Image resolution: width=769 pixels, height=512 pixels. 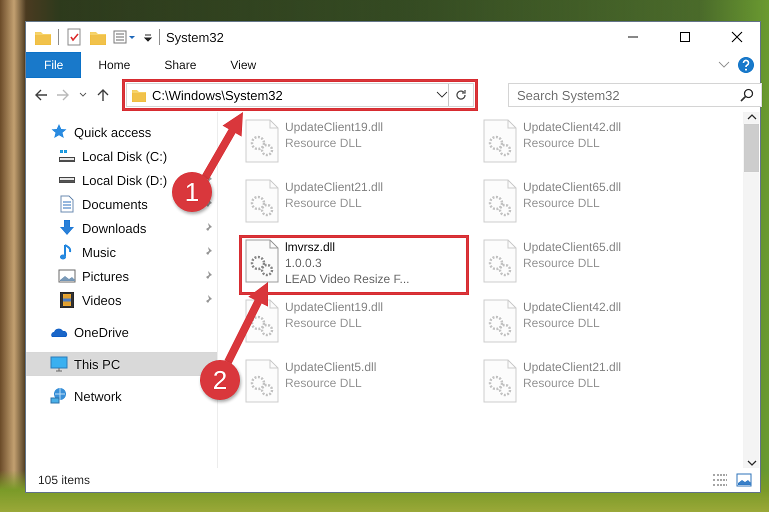 I want to click on nav-item: Quick access, so click(x=93, y=132).